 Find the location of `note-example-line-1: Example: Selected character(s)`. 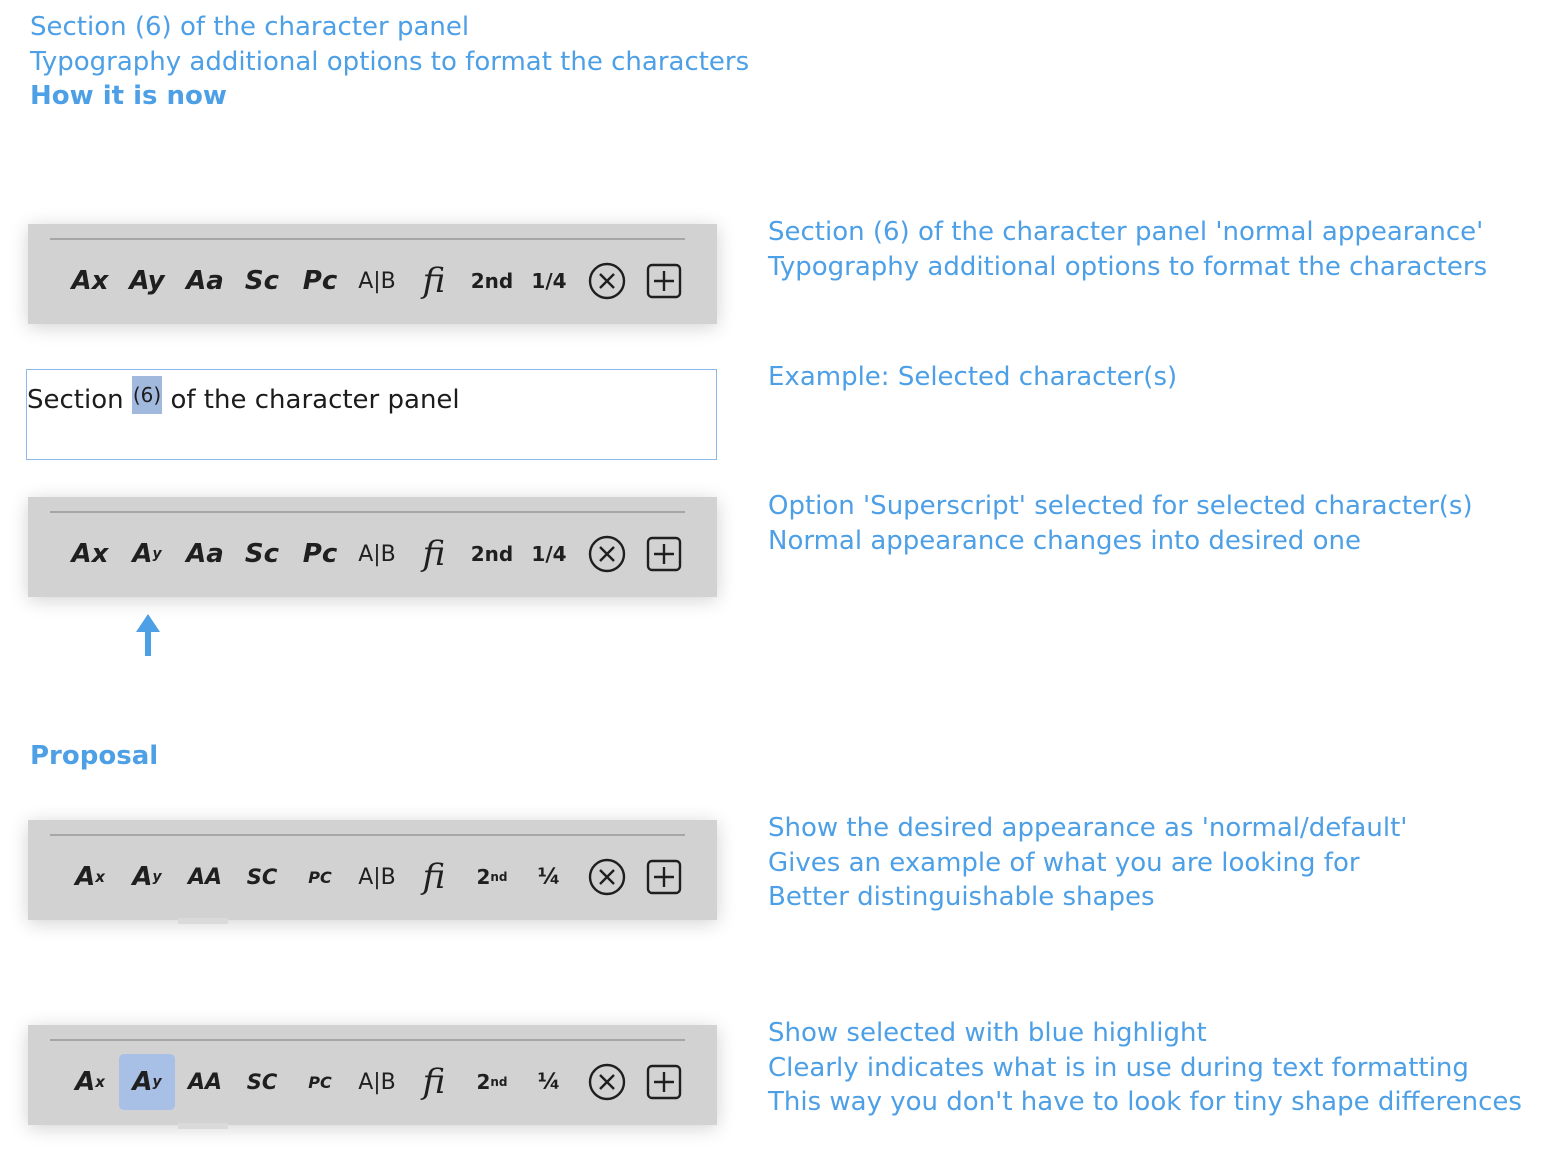

note-example-line-1: Example: Selected character(s) is located at coordinates (973, 377).